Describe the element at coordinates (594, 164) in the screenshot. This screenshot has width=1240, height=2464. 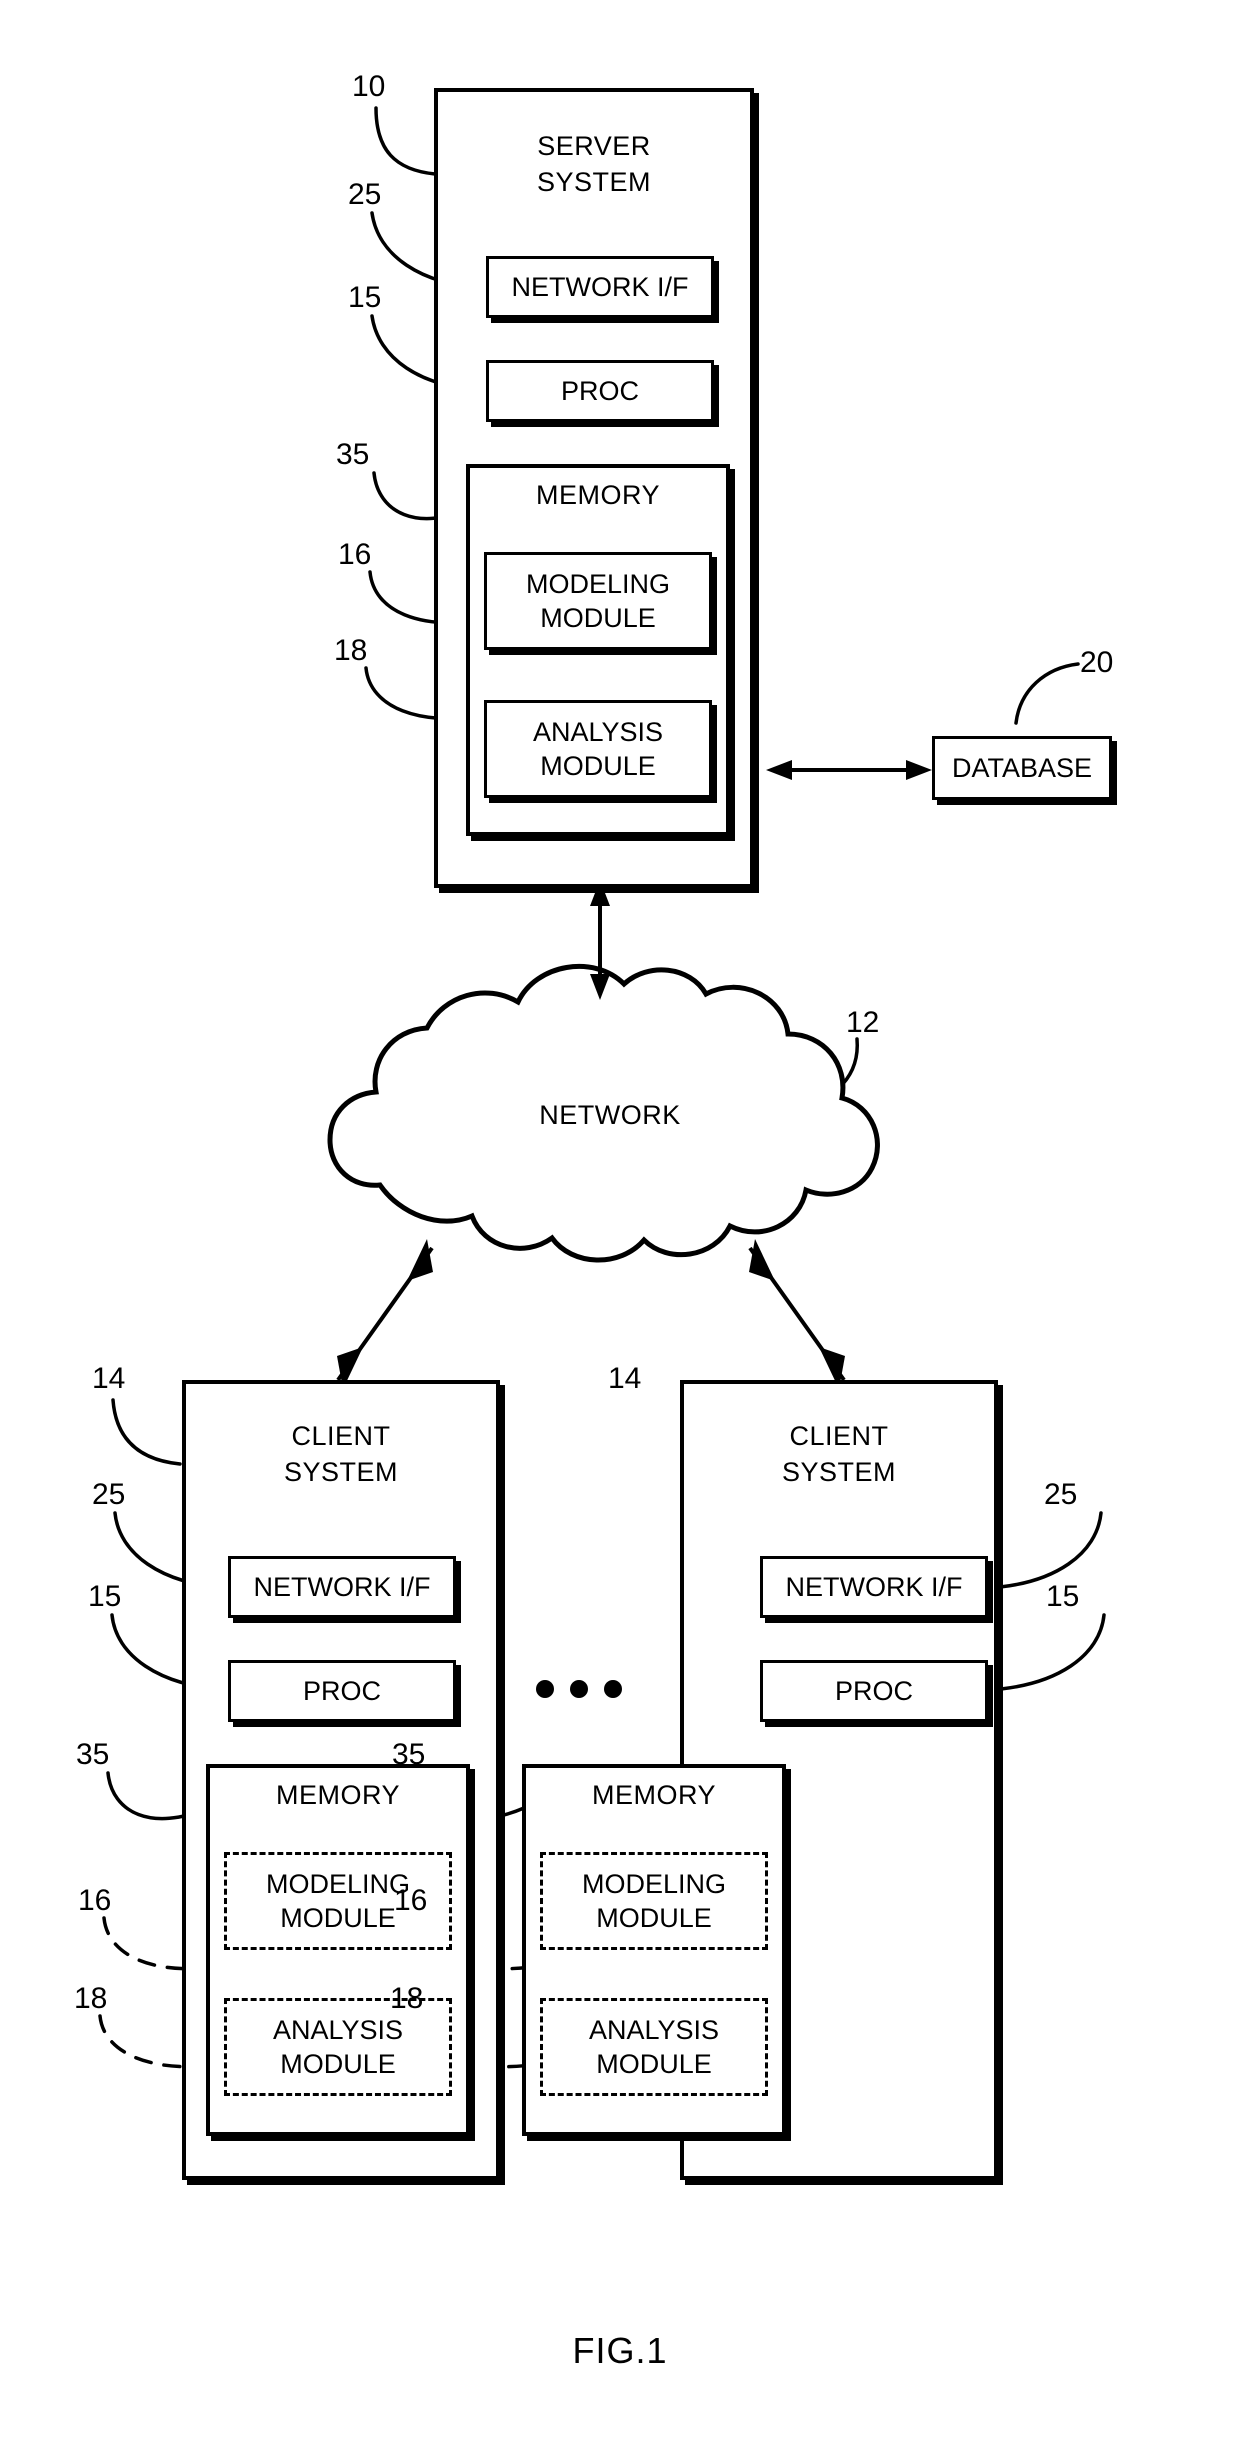
I see `server-system-title: SERVER SYSTEM` at that location.